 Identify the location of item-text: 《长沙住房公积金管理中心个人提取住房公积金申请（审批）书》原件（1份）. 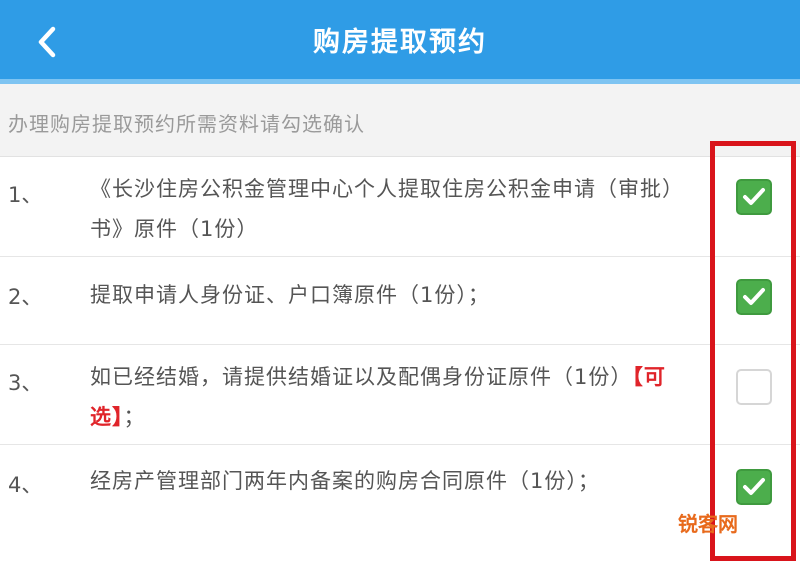
(387, 209).